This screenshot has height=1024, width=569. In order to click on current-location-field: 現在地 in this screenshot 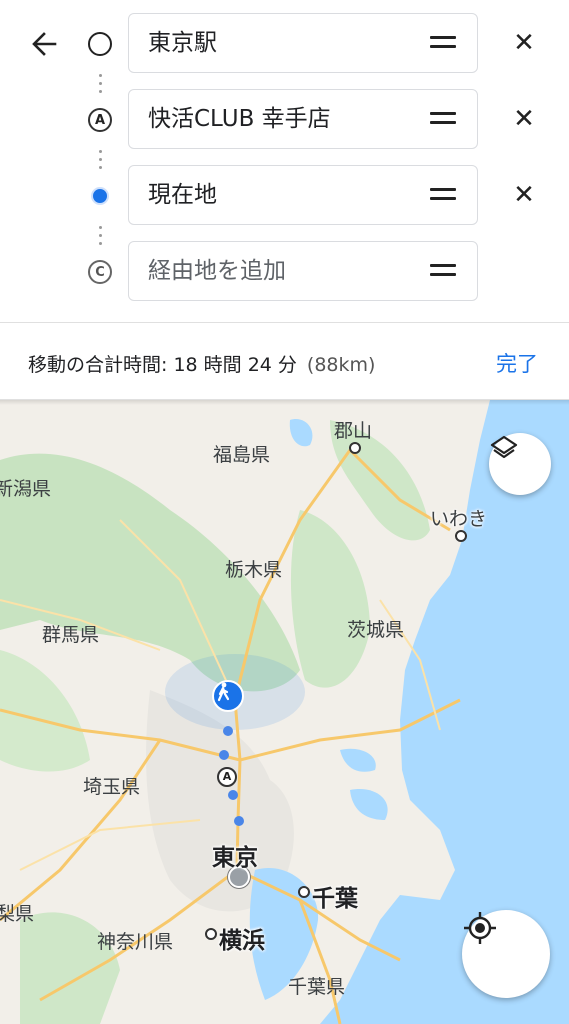, I will do `click(303, 195)`.